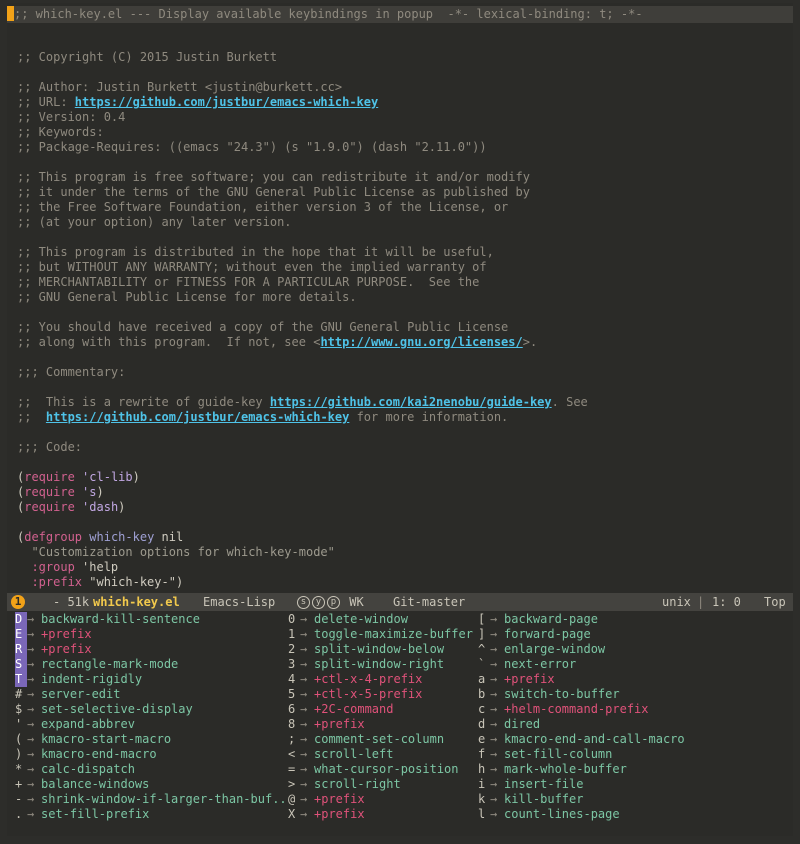 This screenshot has height=844, width=800. I want to click on command-name: +ctl-x-4-prefix, so click(368, 679).